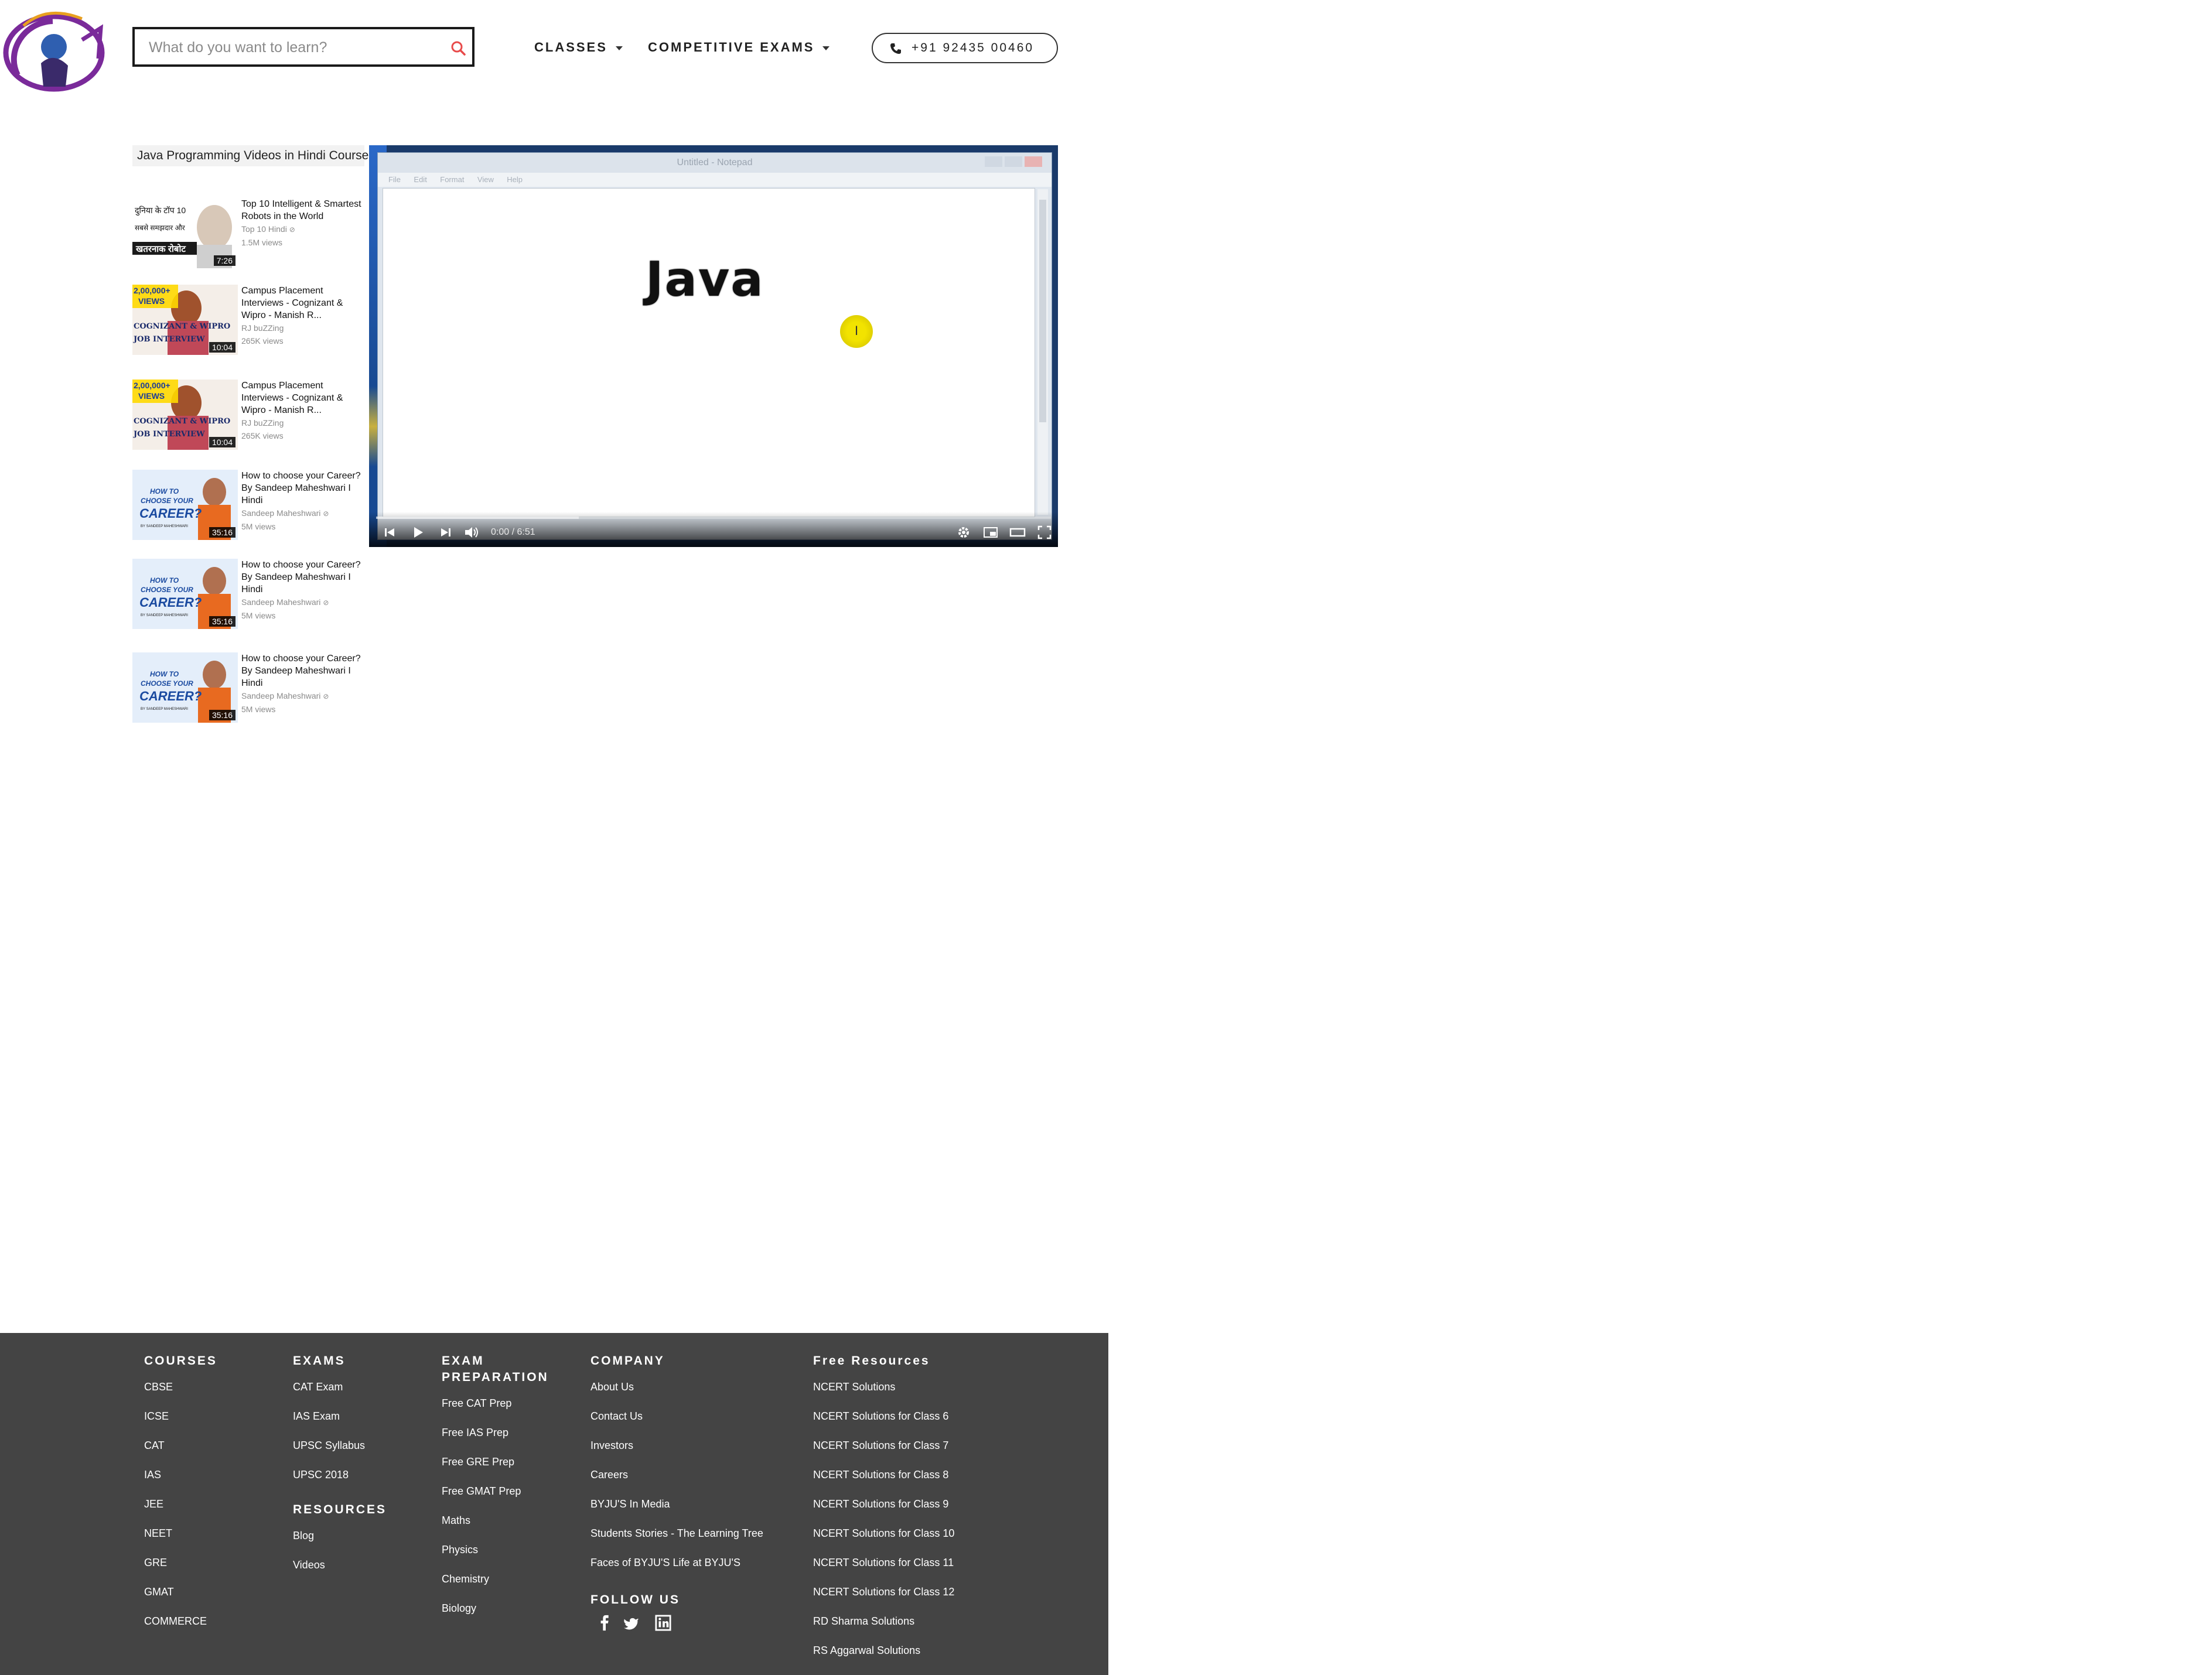  I want to click on footer-link-exam-prep: Free IAS Prep, so click(475, 1433).